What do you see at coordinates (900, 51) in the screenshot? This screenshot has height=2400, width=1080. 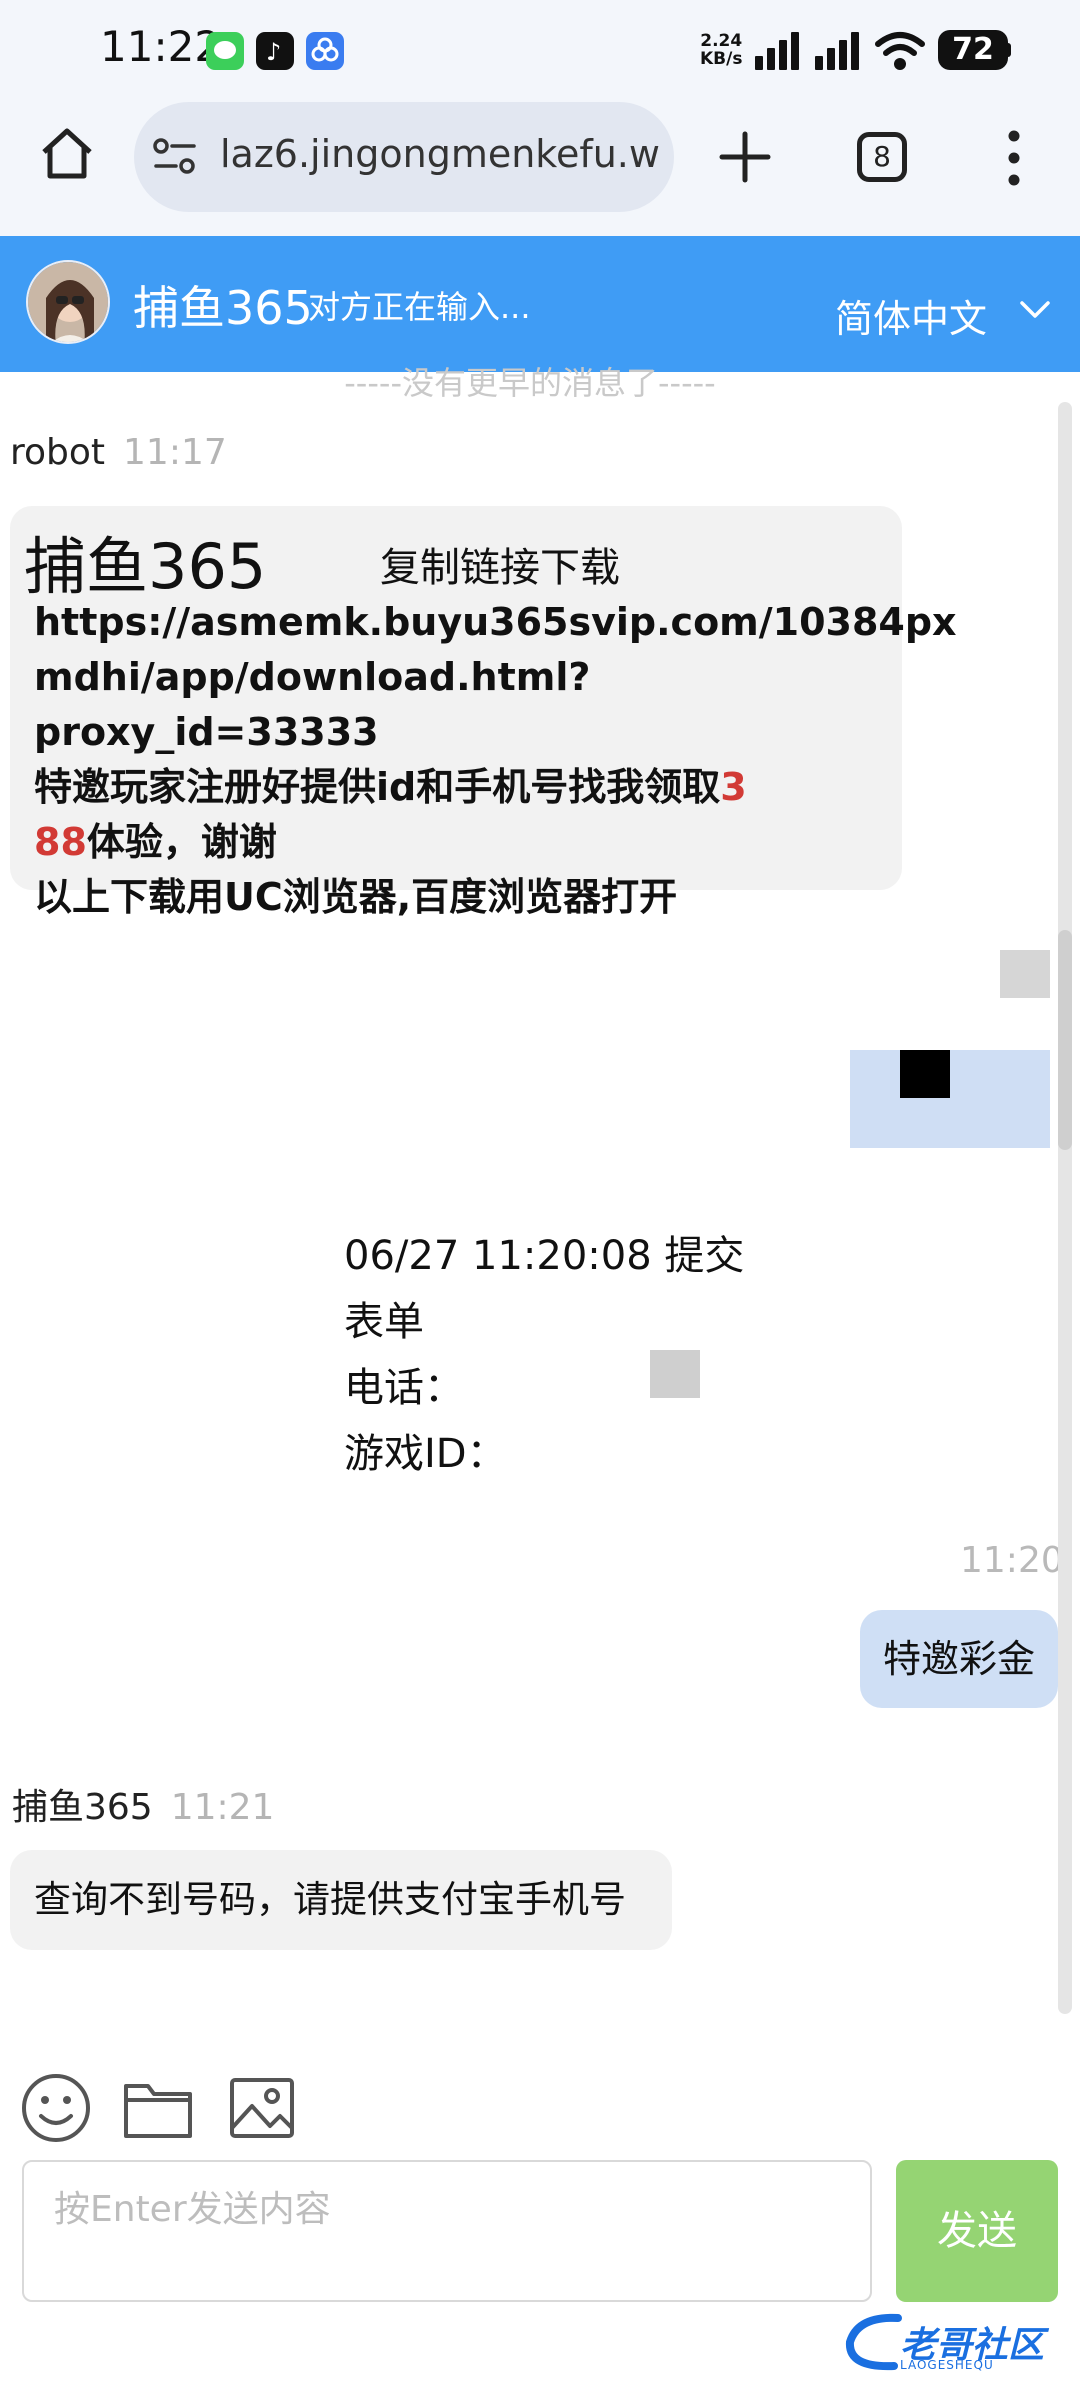 I see `wifi-icon` at bounding box center [900, 51].